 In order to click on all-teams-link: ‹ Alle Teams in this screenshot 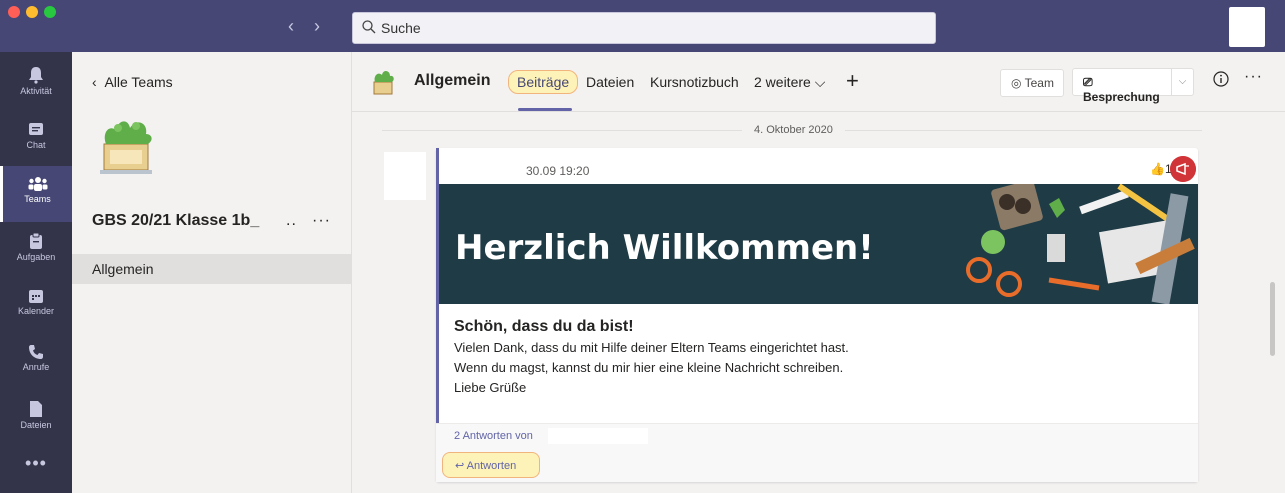, I will do `click(132, 82)`.